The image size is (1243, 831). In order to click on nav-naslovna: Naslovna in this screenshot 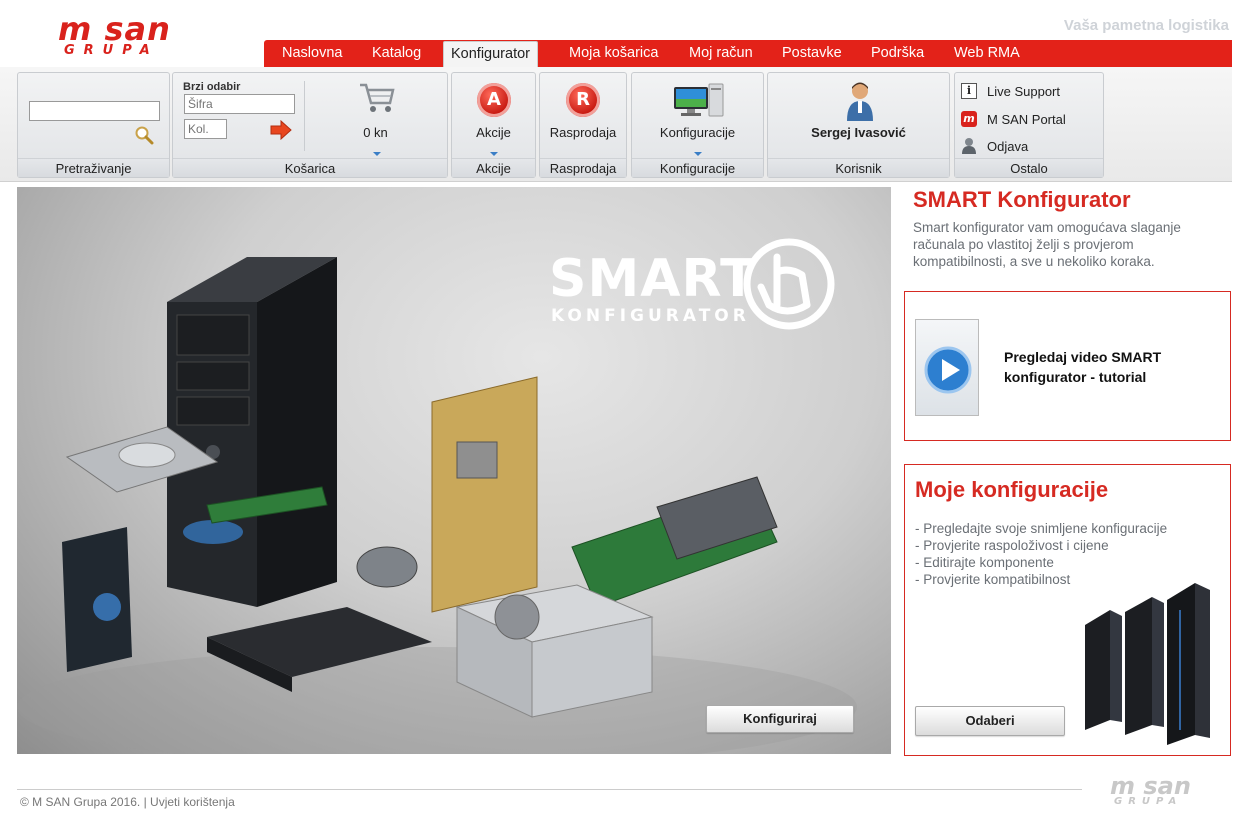, I will do `click(312, 53)`.